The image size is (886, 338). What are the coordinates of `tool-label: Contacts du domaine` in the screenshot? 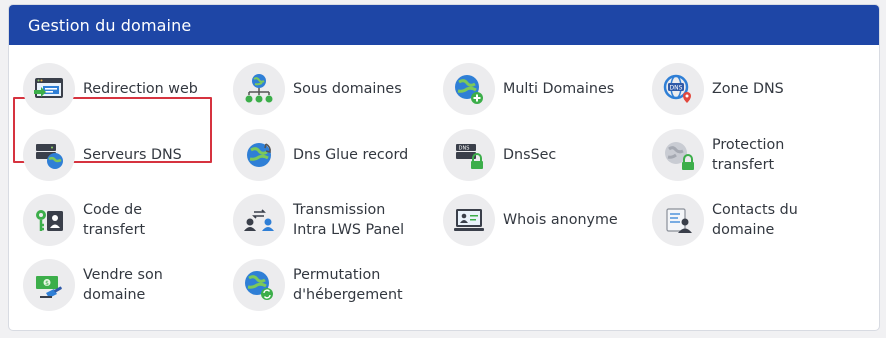 It's located at (755, 220).